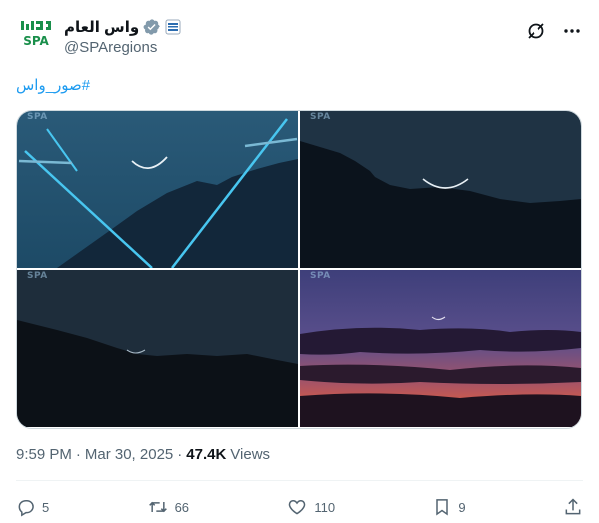  I want to click on bookmark-count: 9, so click(462, 507).